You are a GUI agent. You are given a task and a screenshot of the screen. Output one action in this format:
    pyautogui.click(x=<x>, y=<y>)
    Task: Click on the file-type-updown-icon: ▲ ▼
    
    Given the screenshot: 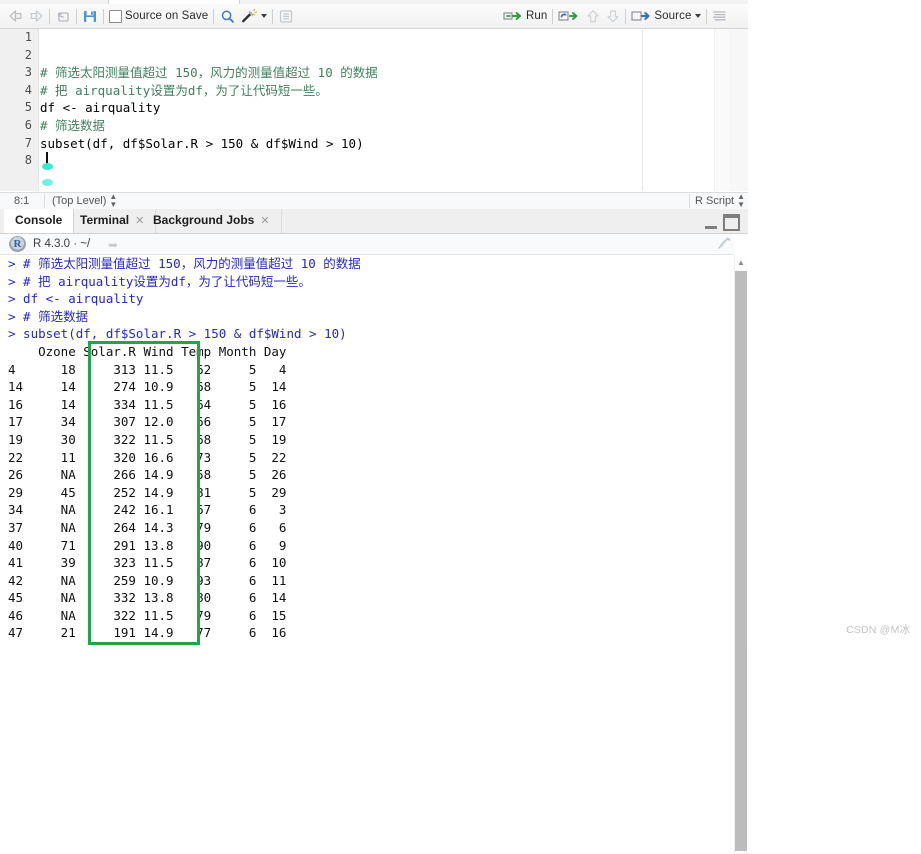 What is the action you would take?
    pyautogui.click(x=741, y=201)
    